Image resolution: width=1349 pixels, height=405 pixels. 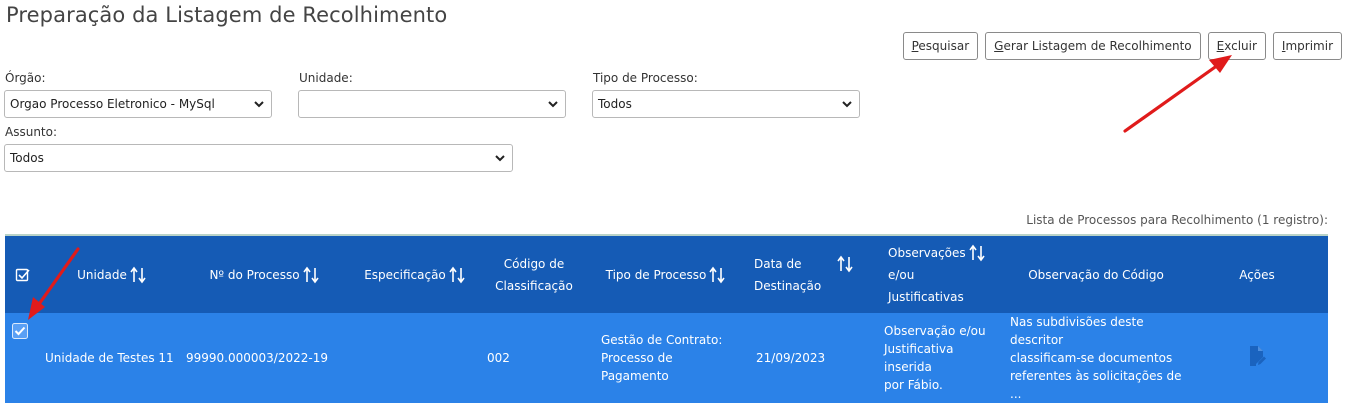 I want to click on col-codigo-label-2: Classificação, so click(x=534, y=285).